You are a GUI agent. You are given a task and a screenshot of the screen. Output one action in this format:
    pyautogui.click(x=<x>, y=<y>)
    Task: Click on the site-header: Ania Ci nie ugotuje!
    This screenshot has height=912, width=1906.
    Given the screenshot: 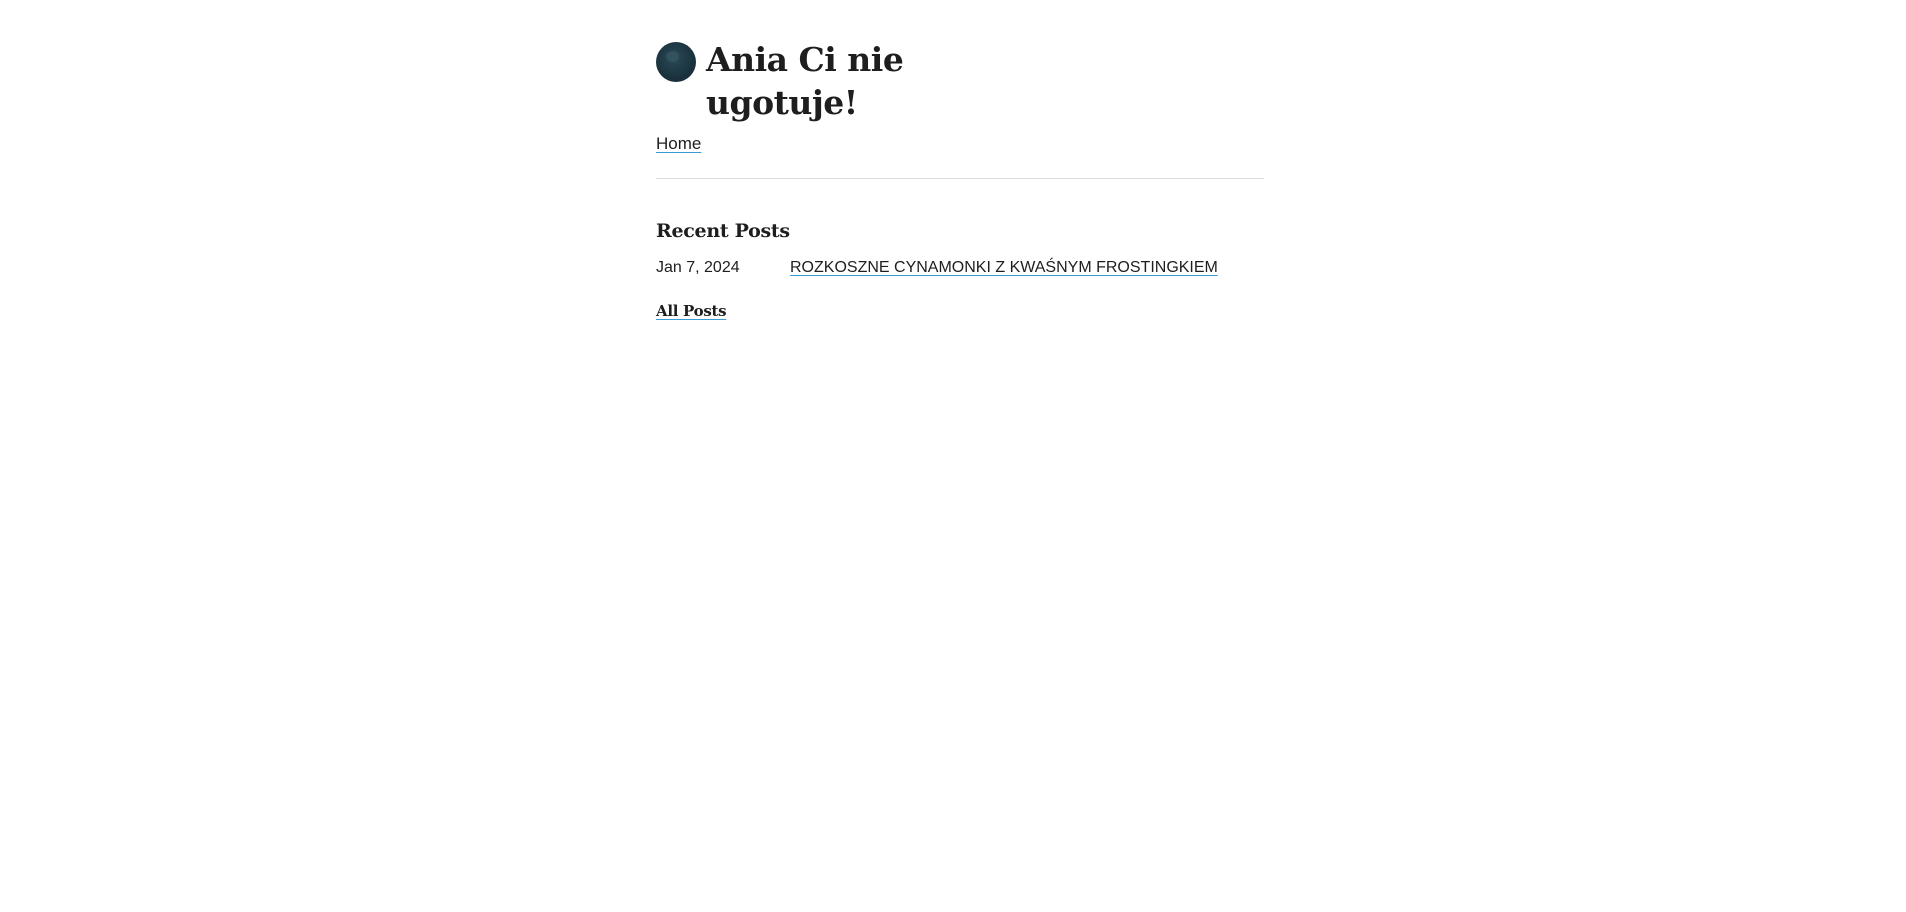 What is the action you would take?
    pyautogui.click(x=960, y=81)
    